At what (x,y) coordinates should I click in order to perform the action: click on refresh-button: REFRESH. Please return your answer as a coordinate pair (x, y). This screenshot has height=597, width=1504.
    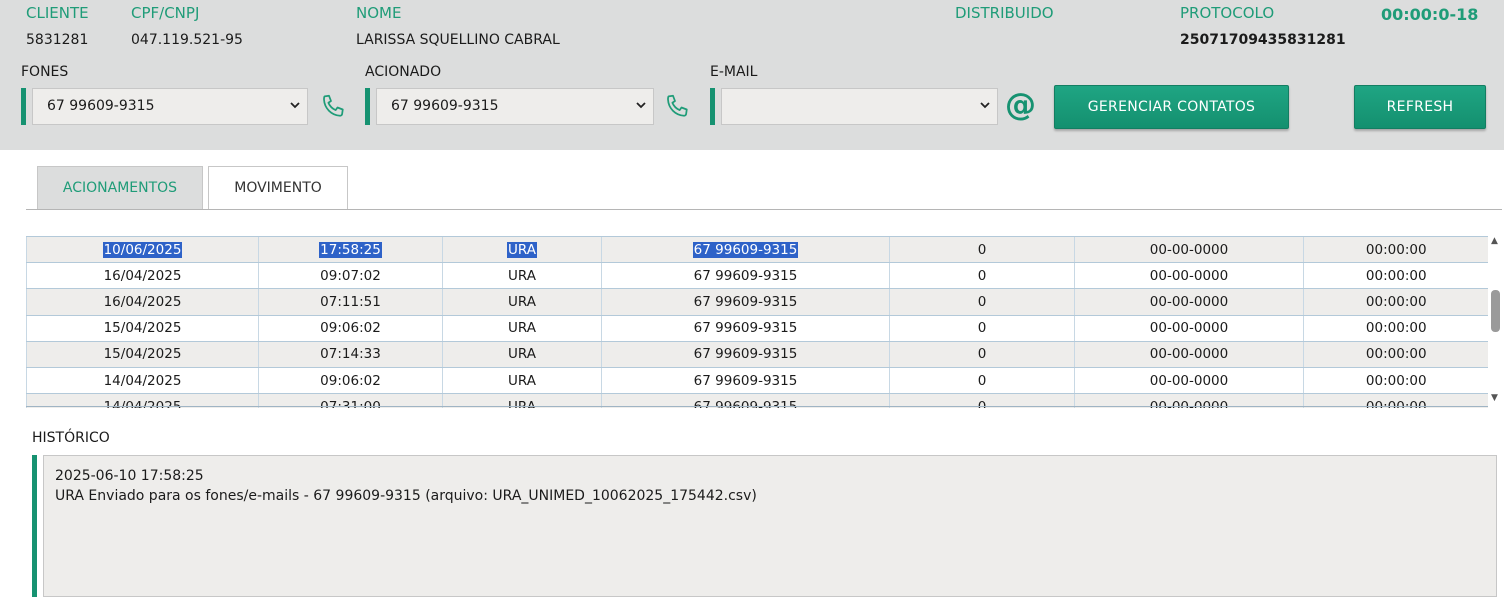
    Looking at the image, I should click on (1420, 107).